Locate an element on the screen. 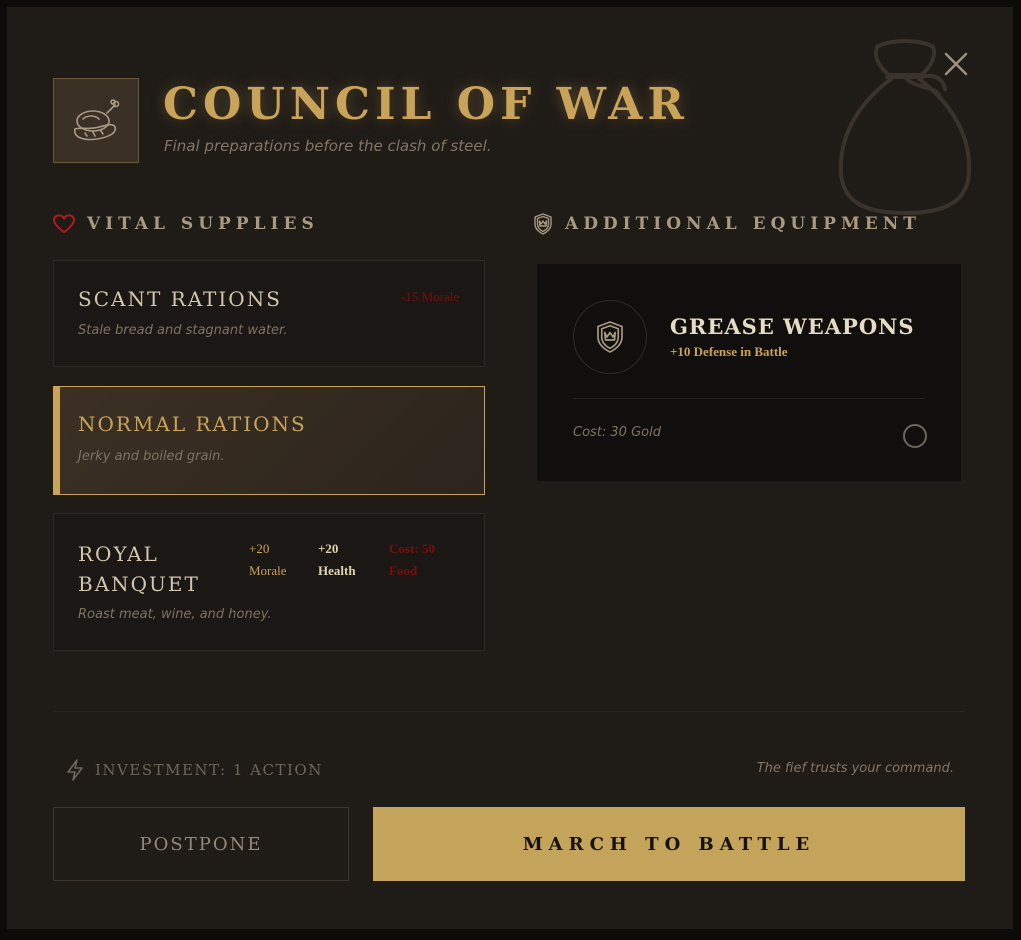 This screenshot has width=1021, height=940. equipment-title: GREASE WEAPONS is located at coordinates (792, 326).